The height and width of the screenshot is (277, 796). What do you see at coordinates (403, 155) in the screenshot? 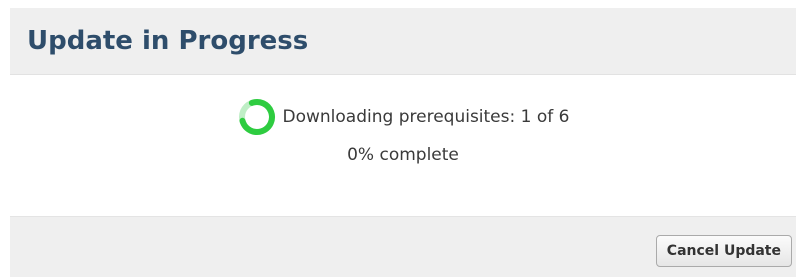
I see `progress-percent: 0% complete` at bounding box center [403, 155].